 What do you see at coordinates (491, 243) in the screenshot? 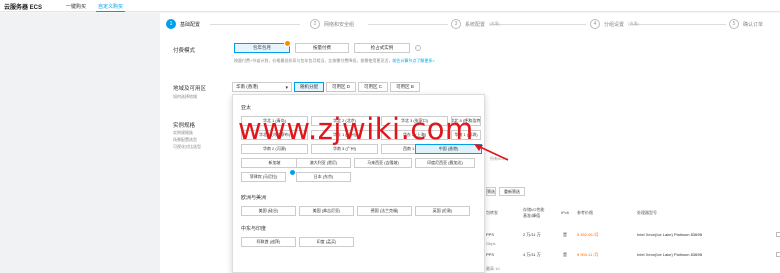
I see `cell-partial: Gbps` at bounding box center [491, 243].